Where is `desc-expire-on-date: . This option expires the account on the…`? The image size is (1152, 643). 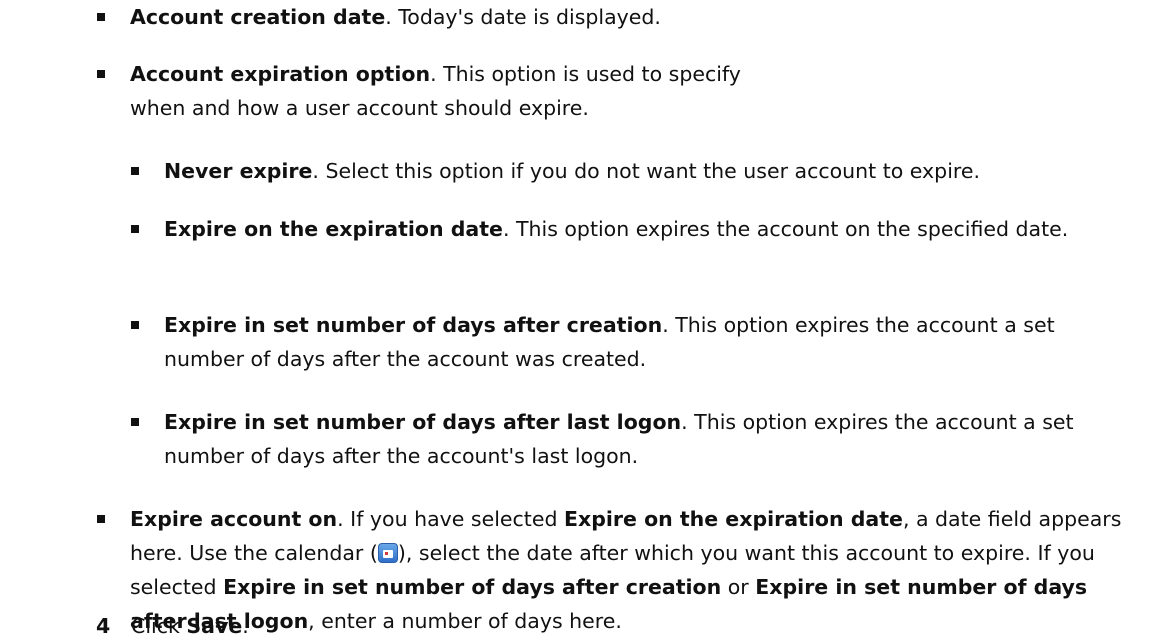 desc-expire-on-date: . This option expires the account on the… is located at coordinates (785, 229).